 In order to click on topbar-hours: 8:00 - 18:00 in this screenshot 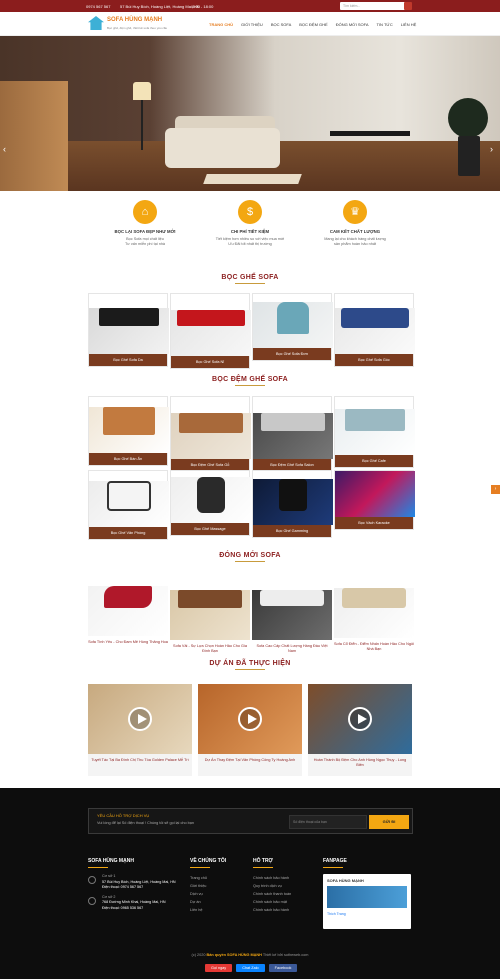, I will do `click(203, 6)`.